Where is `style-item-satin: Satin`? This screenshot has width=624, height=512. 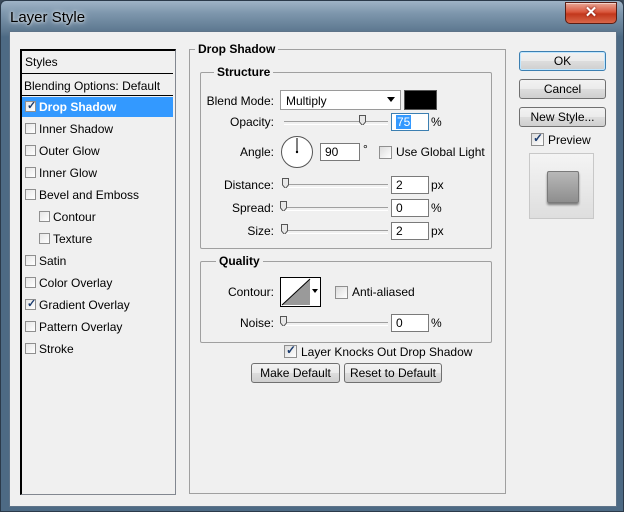 style-item-satin: Satin is located at coordinates (97, 261).